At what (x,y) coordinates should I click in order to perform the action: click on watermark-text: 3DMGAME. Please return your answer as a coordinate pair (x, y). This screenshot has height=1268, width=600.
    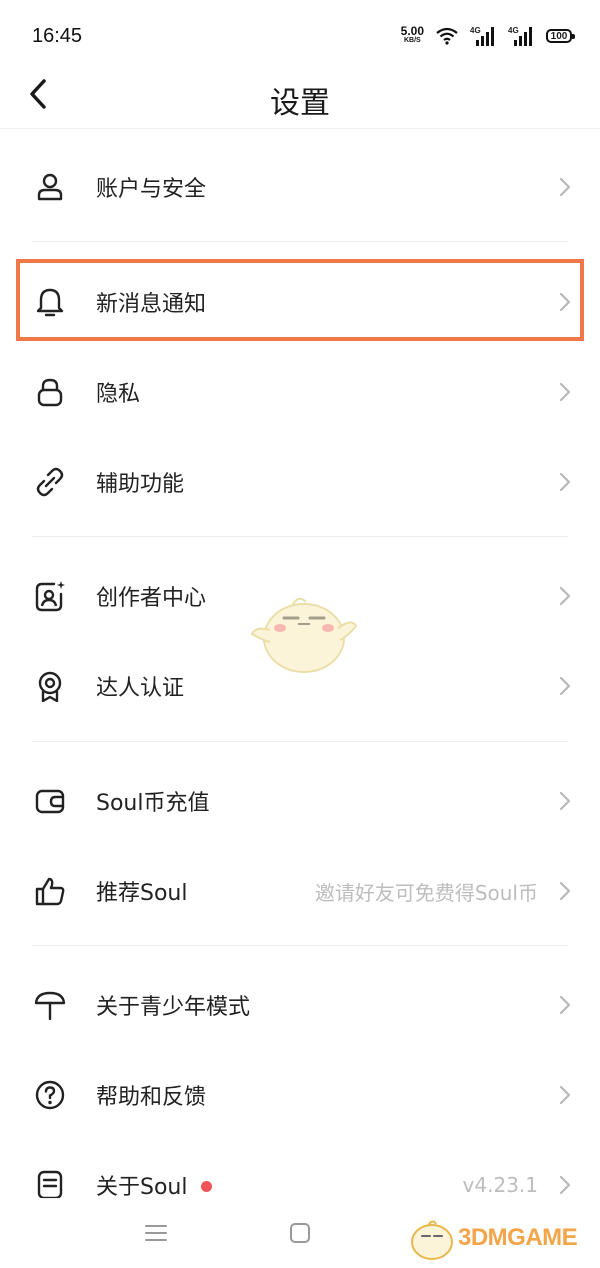
    Looking at the image, I should click on (518, 1237).